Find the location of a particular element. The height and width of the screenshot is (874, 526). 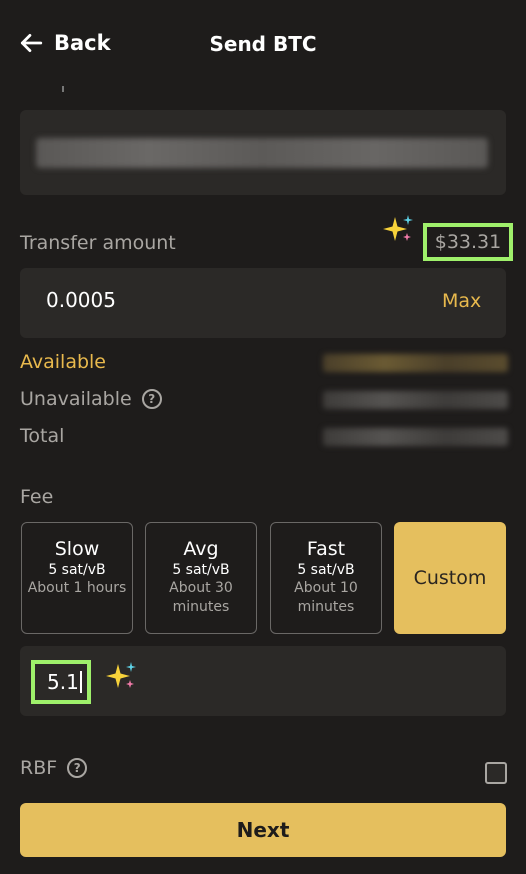

page-title: Send BTC is located at coordinates (263, 44).